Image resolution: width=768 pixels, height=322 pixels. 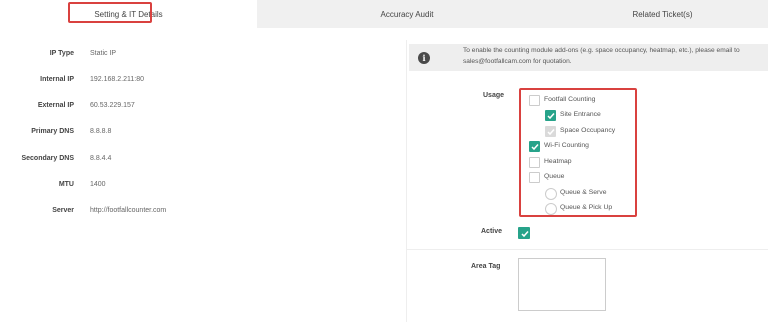 I want to click on detail-label: Internal IP, so click(x=57, y=79).